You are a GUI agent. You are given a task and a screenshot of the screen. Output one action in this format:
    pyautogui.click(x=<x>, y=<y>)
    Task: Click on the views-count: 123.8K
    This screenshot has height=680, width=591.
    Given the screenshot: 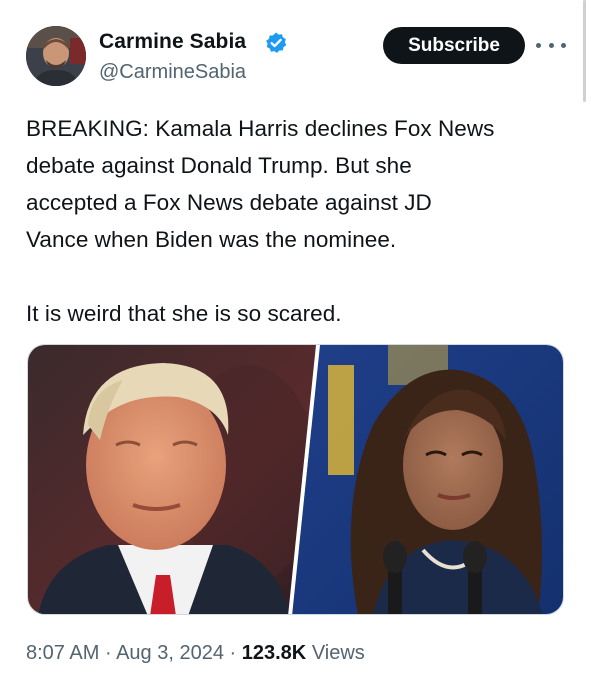 What is the action you would take?
    pyautogui.click(x=274, y=653)
    